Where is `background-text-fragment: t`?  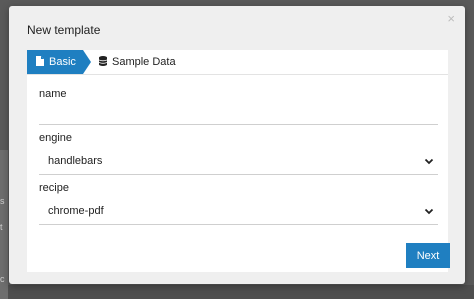
background-text-fragment: t is located at coordinates (1, 227).